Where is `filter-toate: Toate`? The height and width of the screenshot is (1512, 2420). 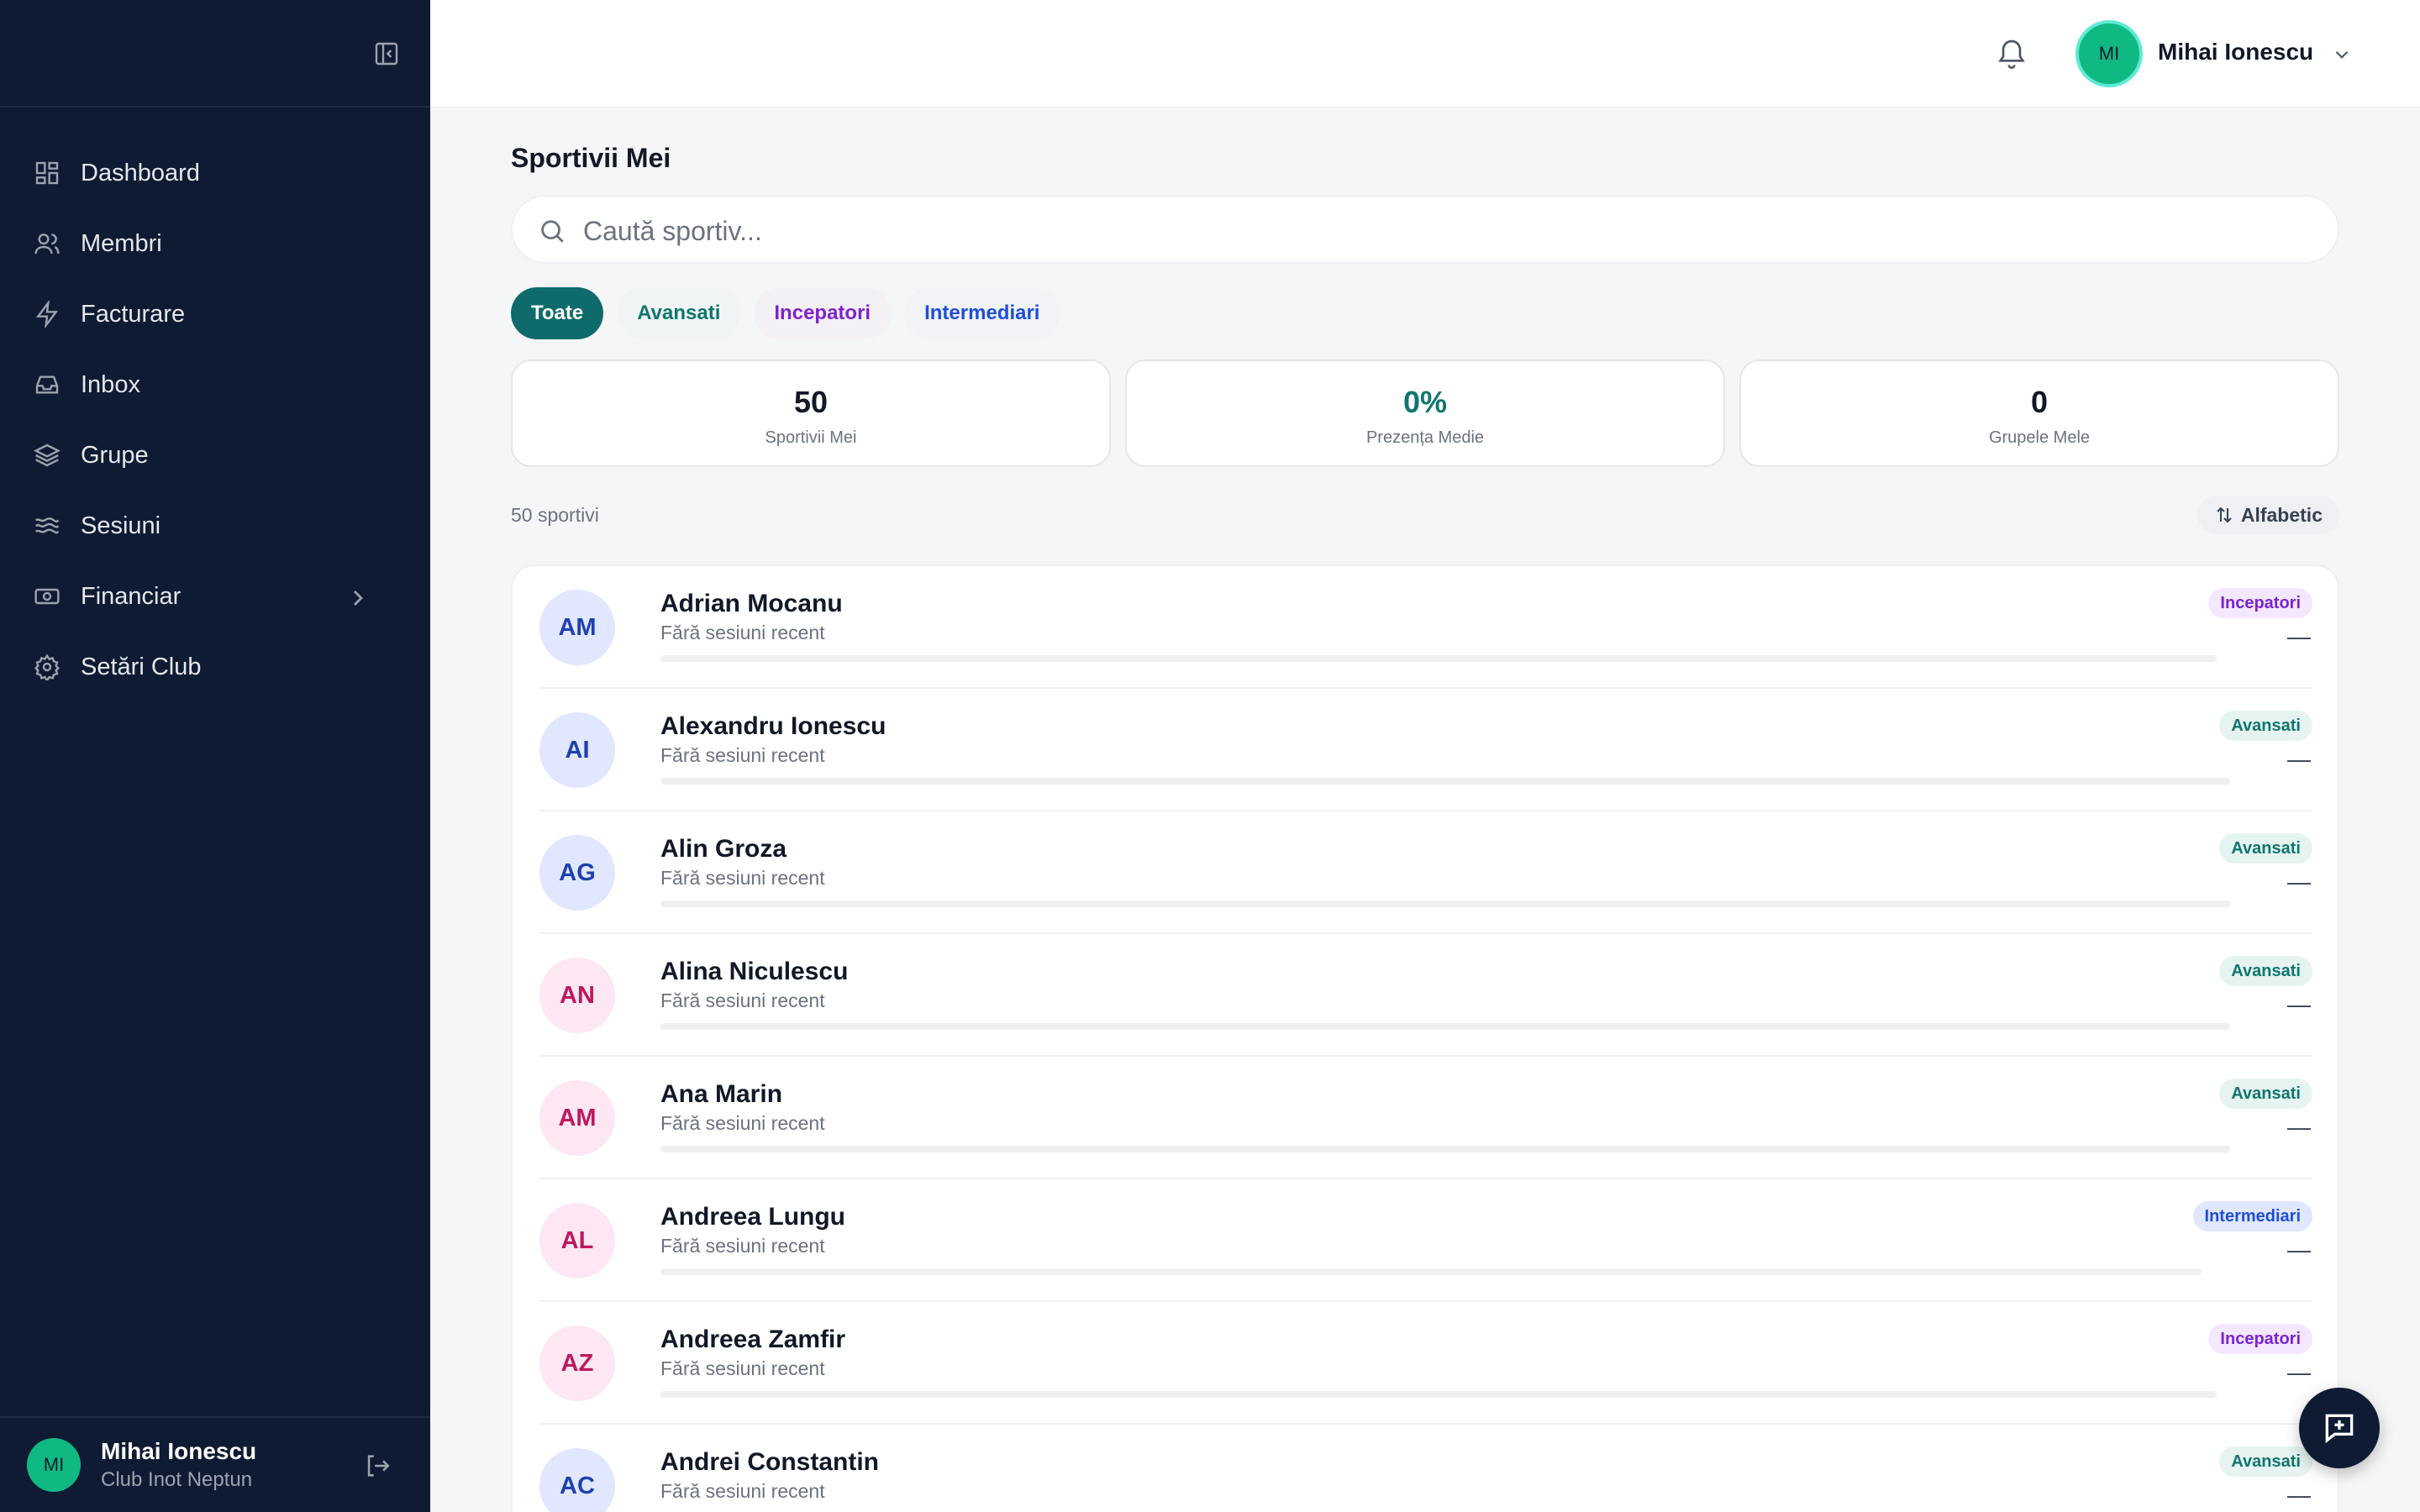
filter-toate: Toate is located at coordinates (557, 313).